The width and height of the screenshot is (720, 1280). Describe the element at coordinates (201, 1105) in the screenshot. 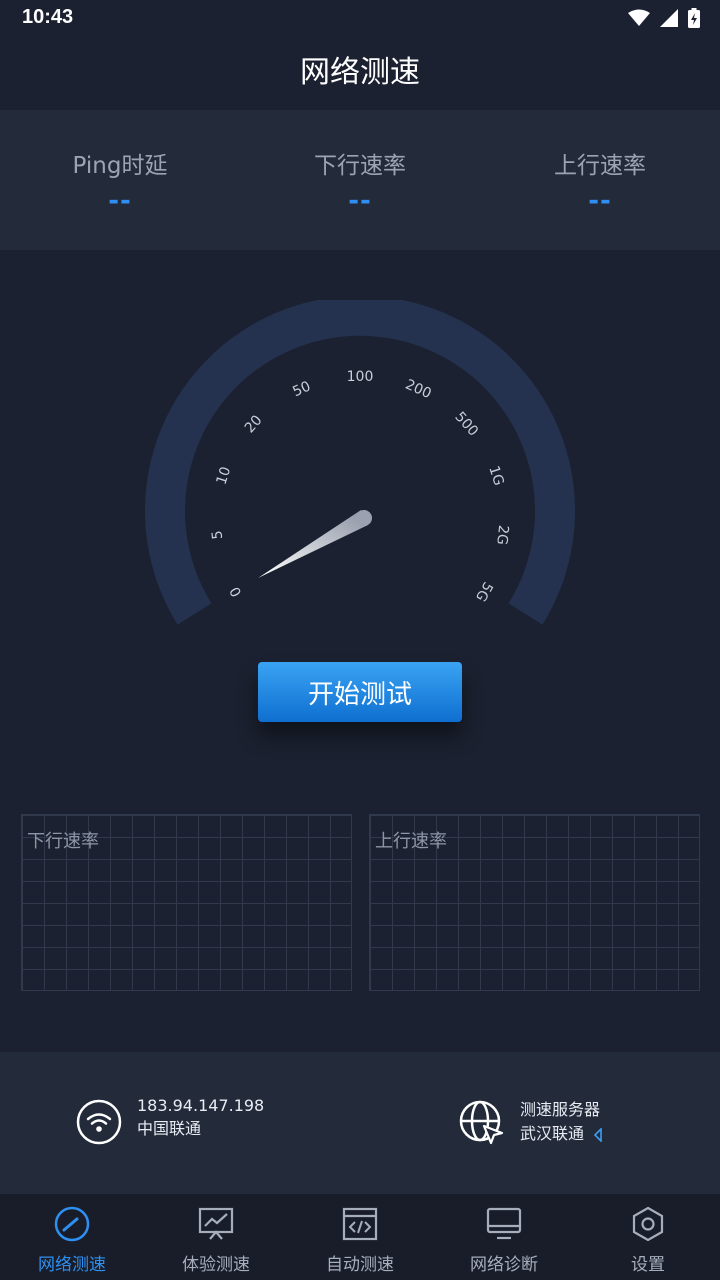

I see `ip-address: 183.94.147.198` at that location.